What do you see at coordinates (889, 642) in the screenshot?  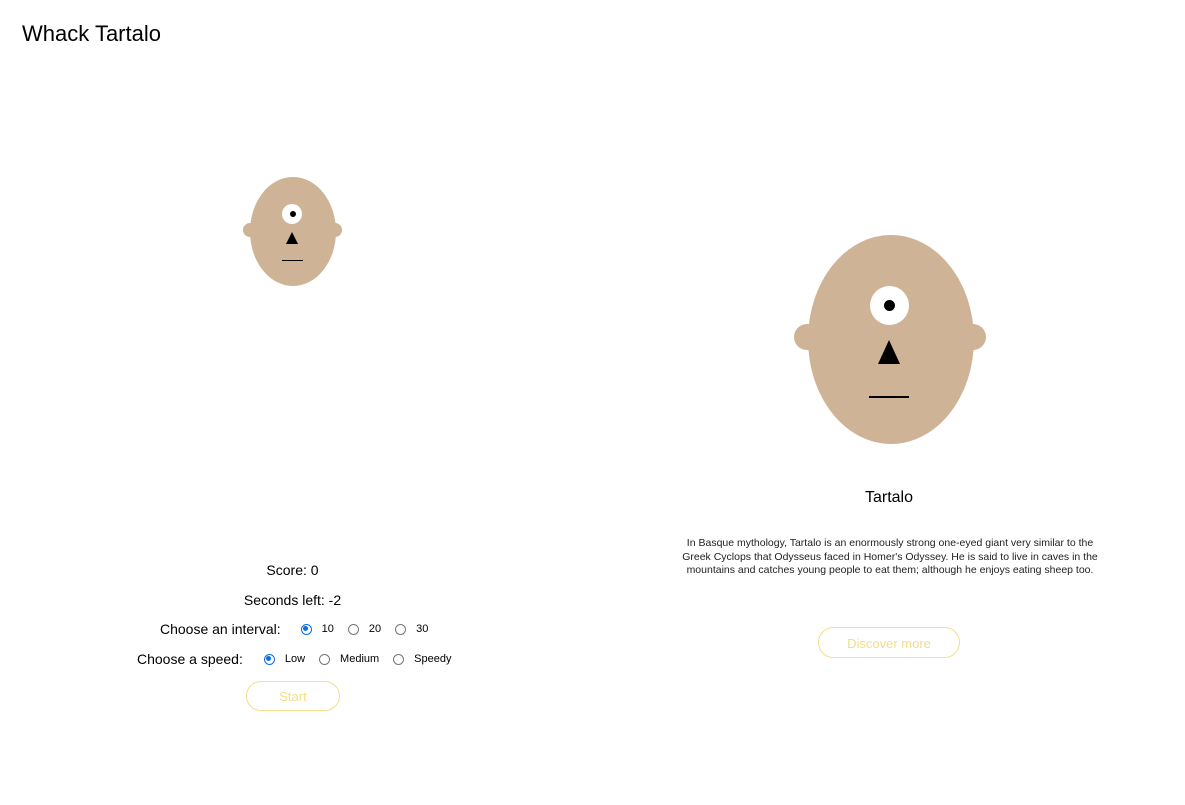 I see `discover-more-button: Discover more` at bounding box center [889, 642].